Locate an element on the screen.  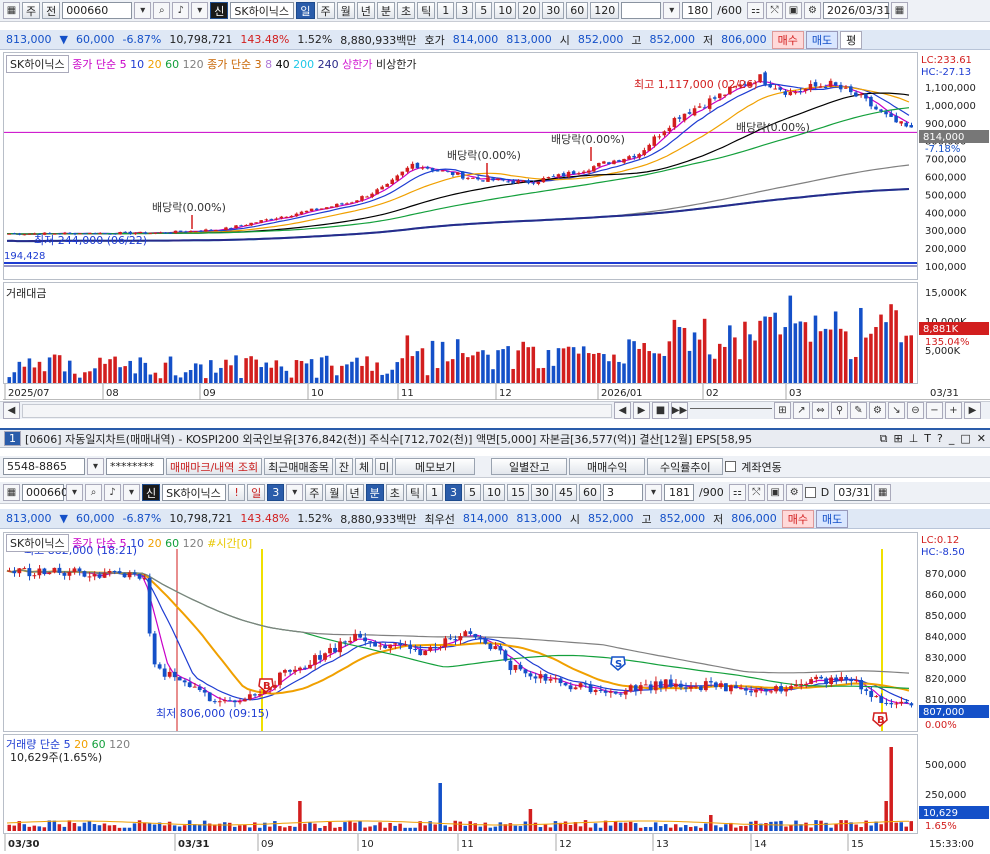
top-volume-pane: 거래대금 is located at coordinates (460, 333).